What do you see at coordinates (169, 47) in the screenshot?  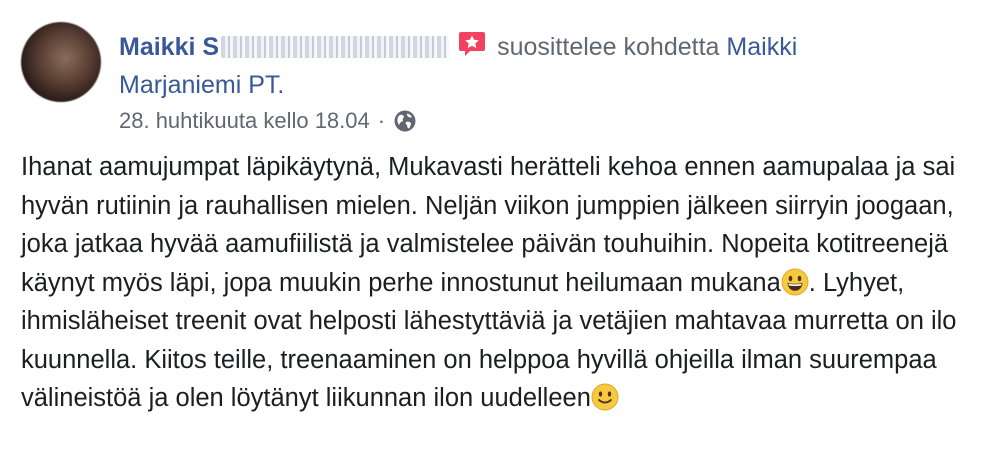 I see `author-name: Maikki S` at bounding box center [169, 47].